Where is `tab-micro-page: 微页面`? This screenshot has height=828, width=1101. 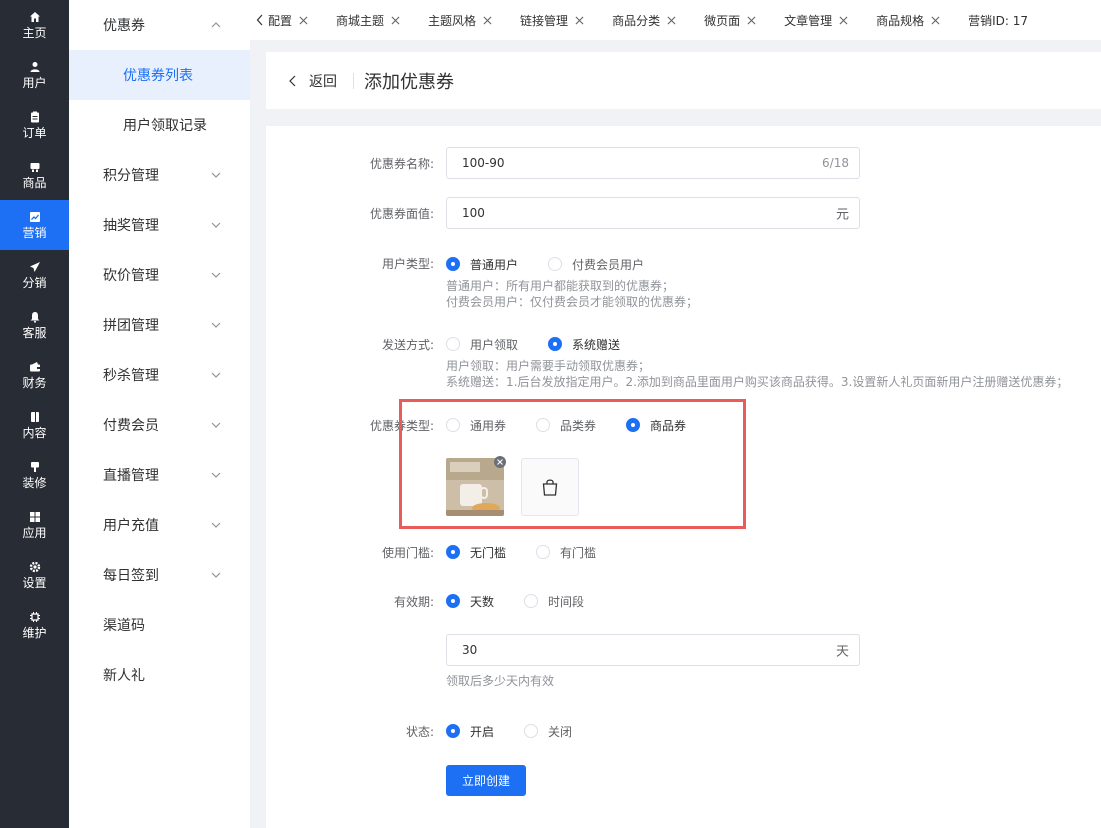 tab-micro-page: 微页面 is located at coordinates (730, 20).